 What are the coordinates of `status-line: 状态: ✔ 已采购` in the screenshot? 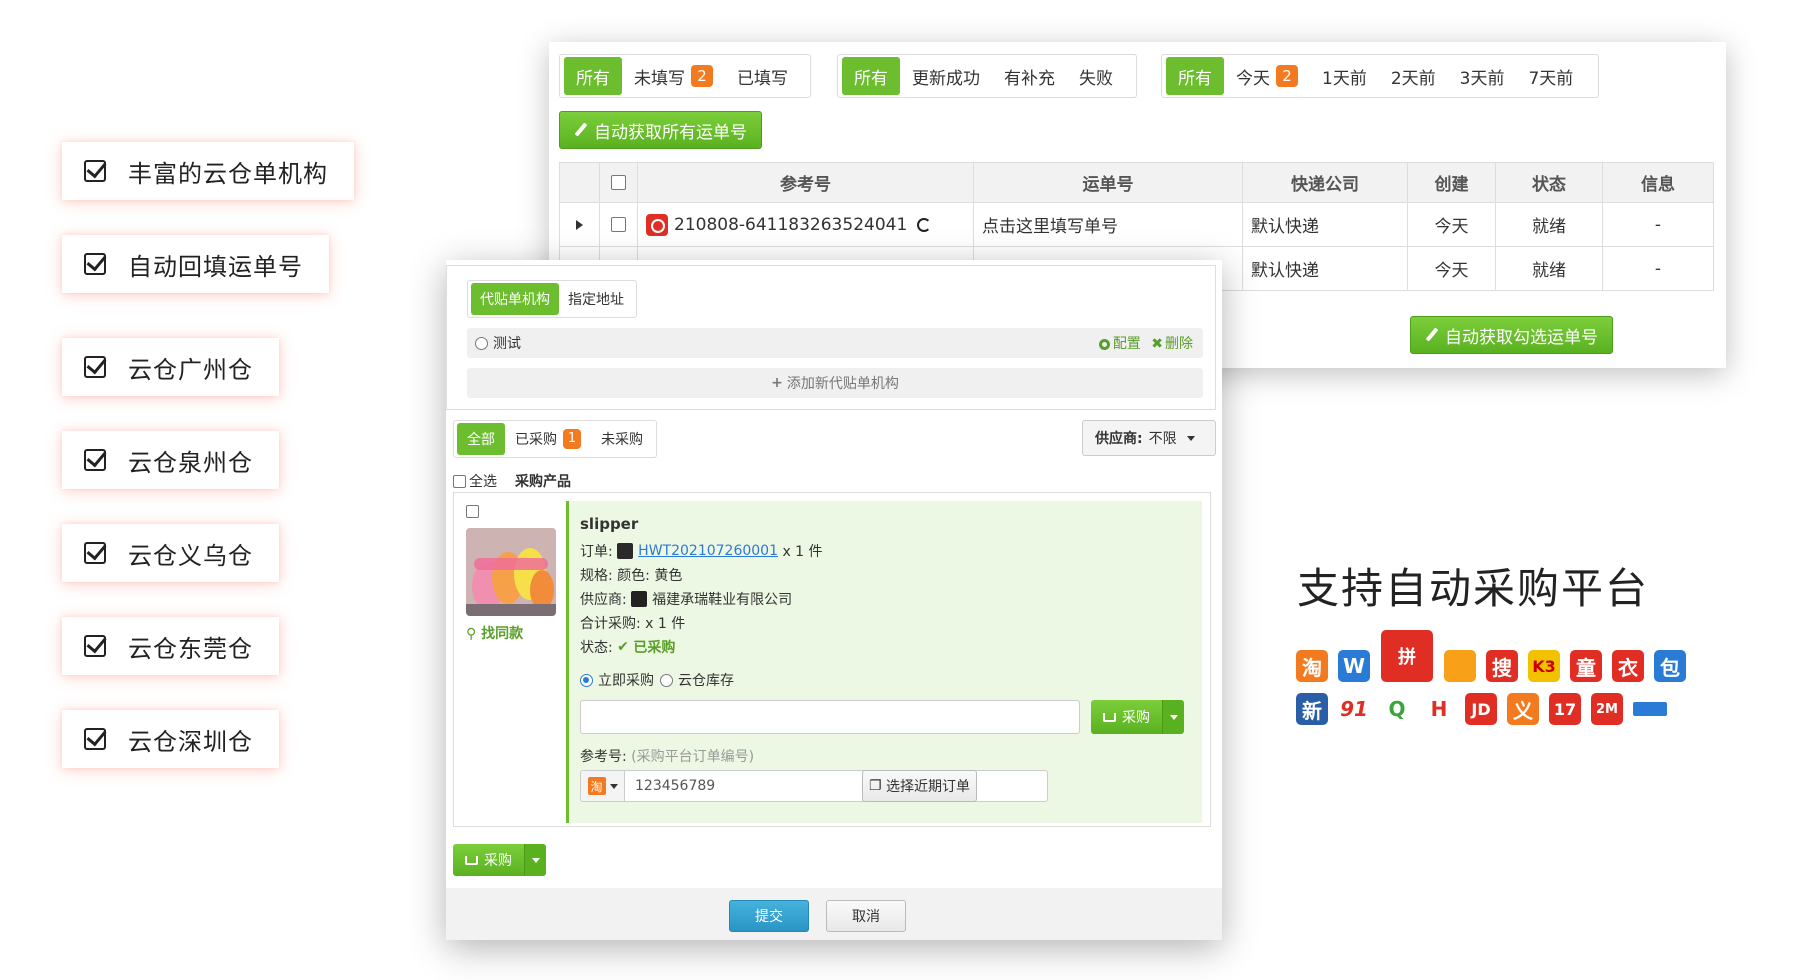 It's located at (628, 647).